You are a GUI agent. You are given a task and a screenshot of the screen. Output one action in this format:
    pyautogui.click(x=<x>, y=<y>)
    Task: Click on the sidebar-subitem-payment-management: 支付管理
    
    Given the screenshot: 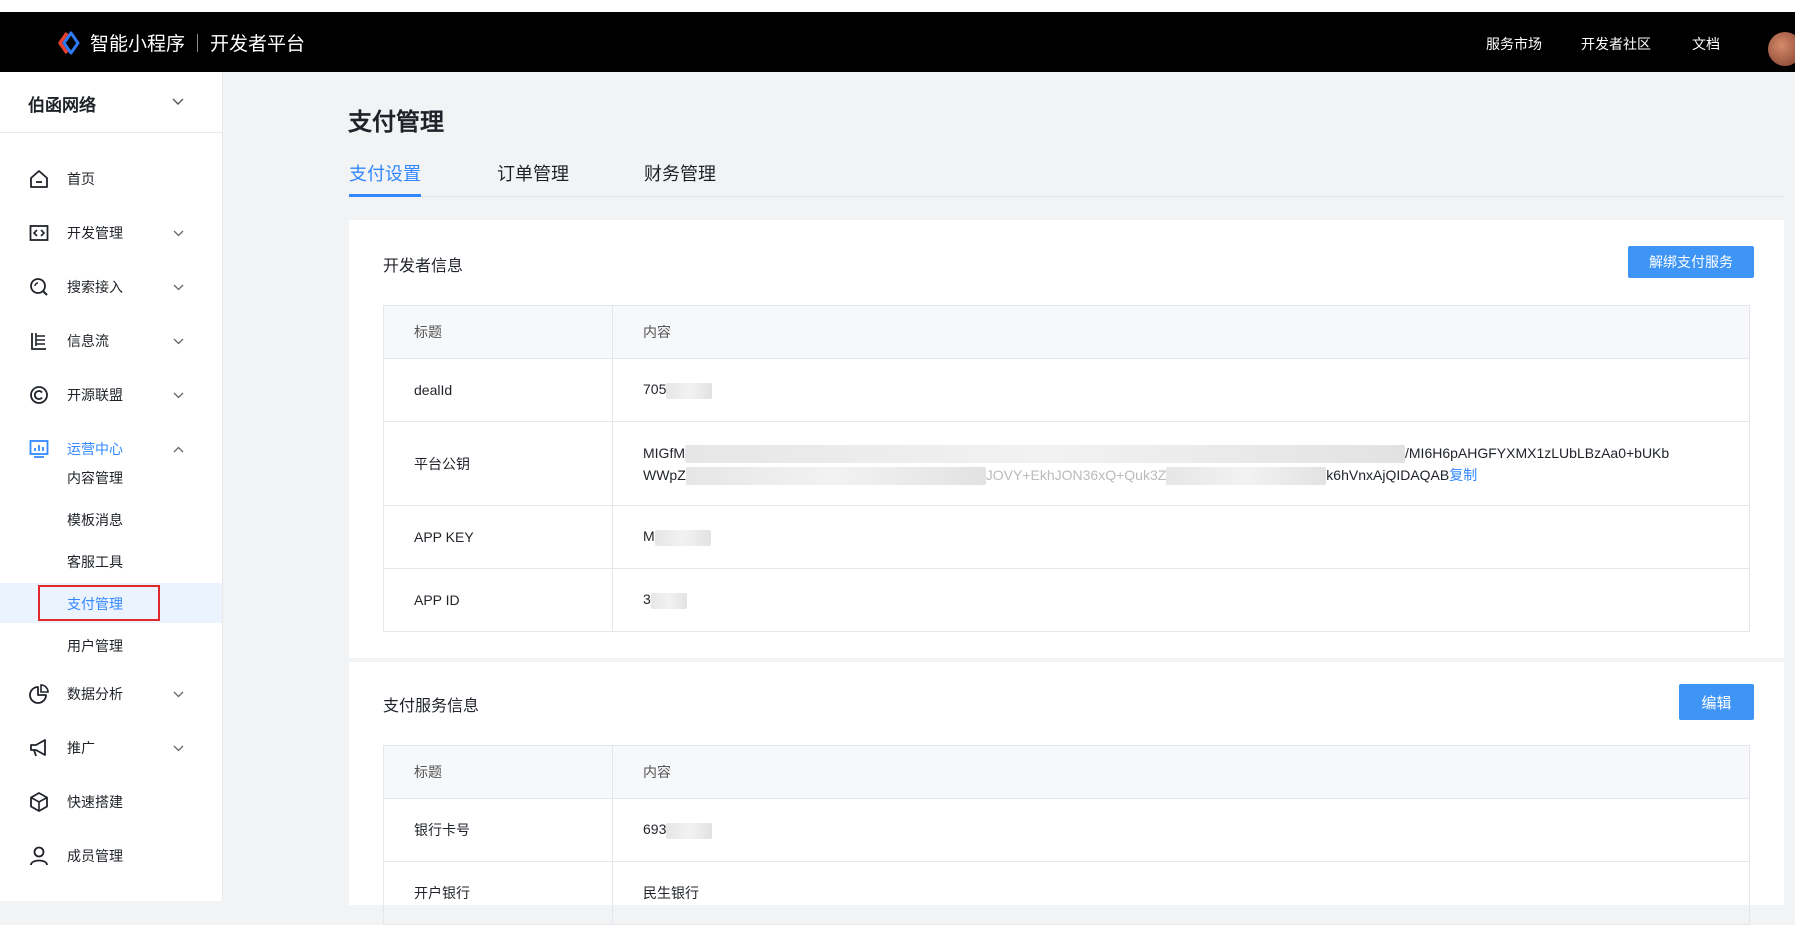 What is the action you would take?
    pyautogui.click(x=111, y=603)
    